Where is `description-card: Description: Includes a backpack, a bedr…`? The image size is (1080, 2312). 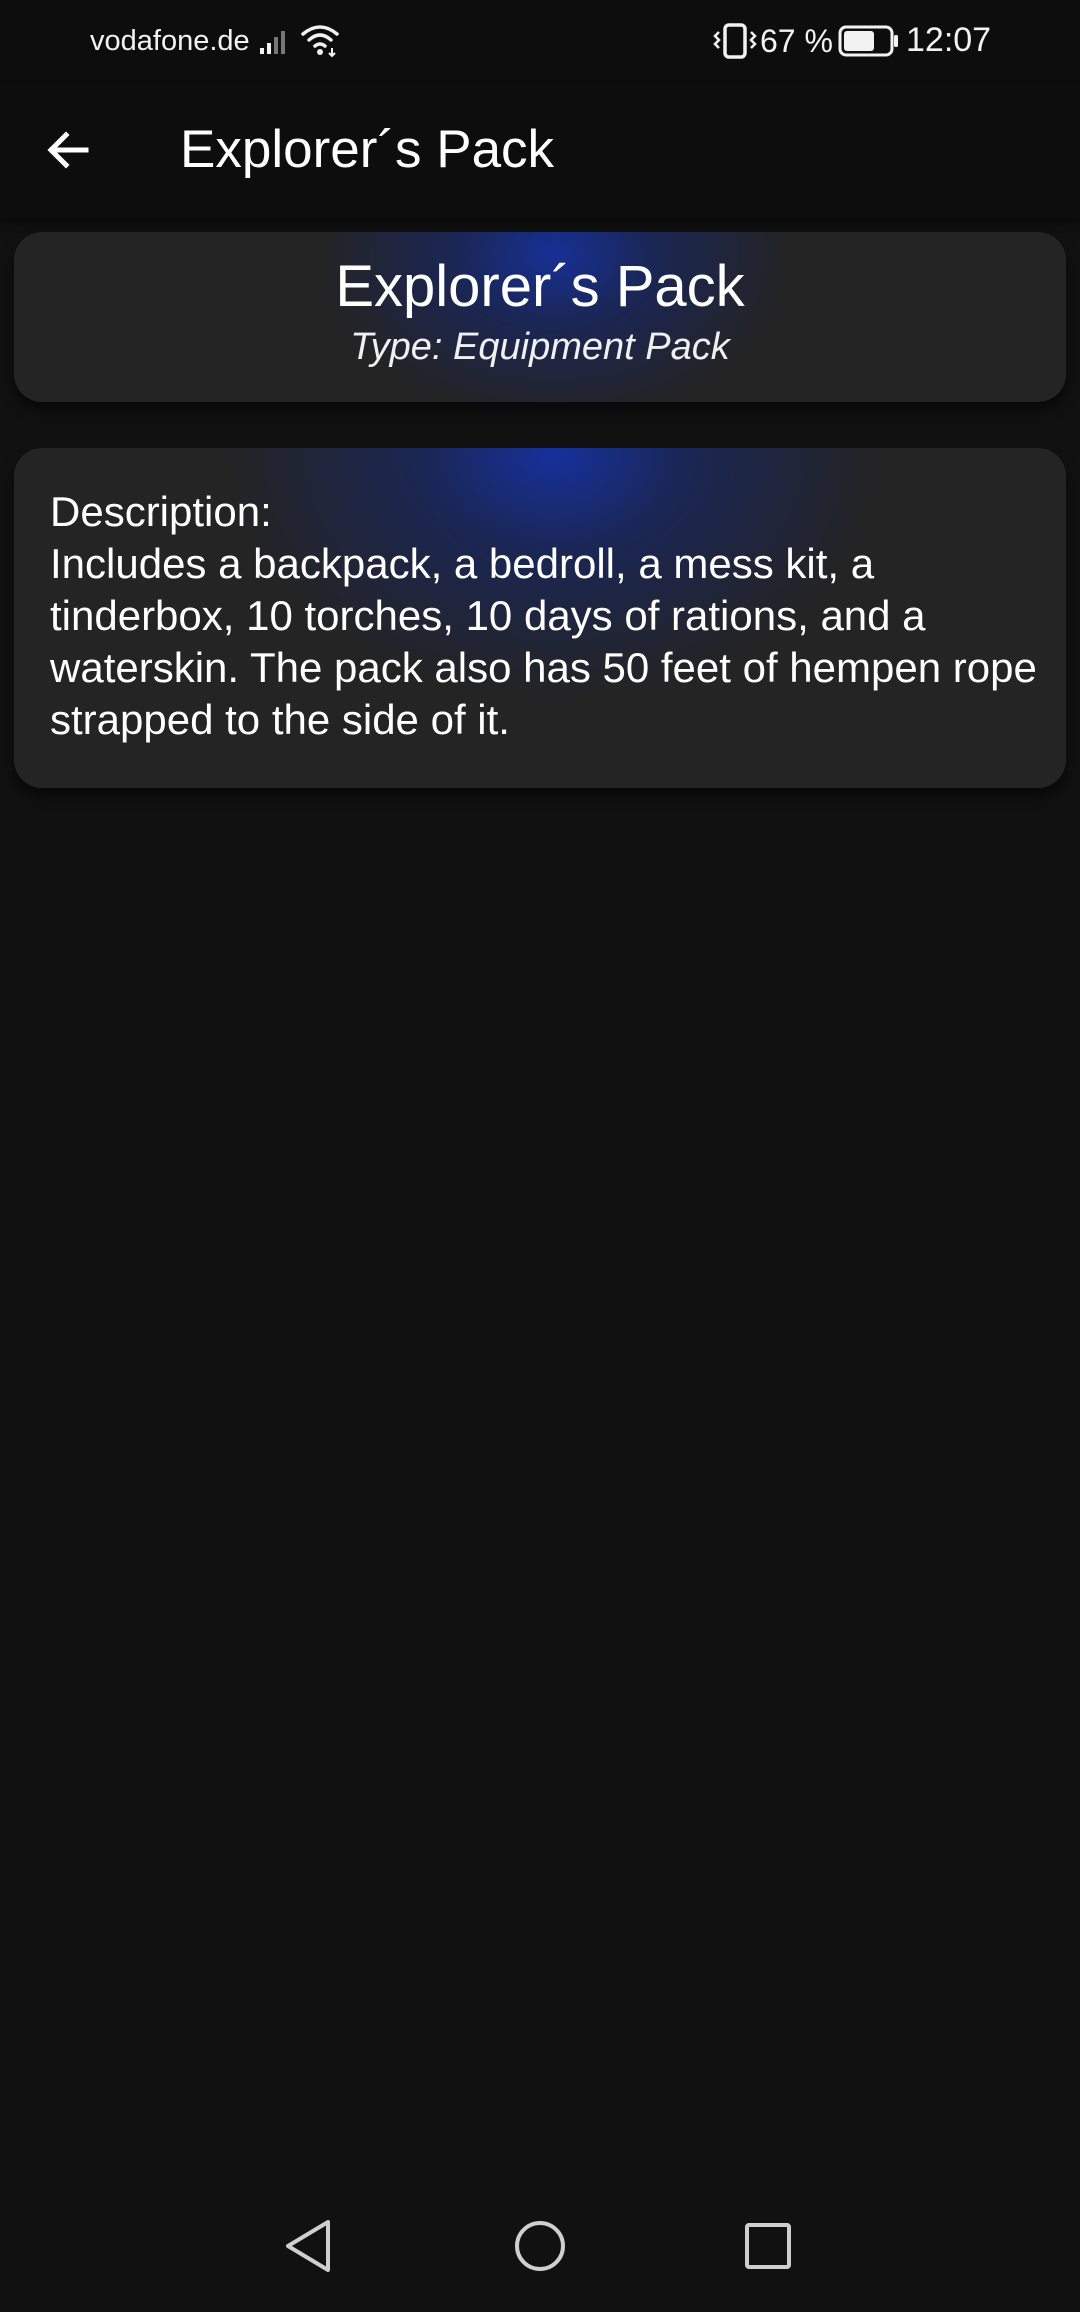
description-card: Description: Includes a backpack, a bedr… is located at coordinates (540, 618).